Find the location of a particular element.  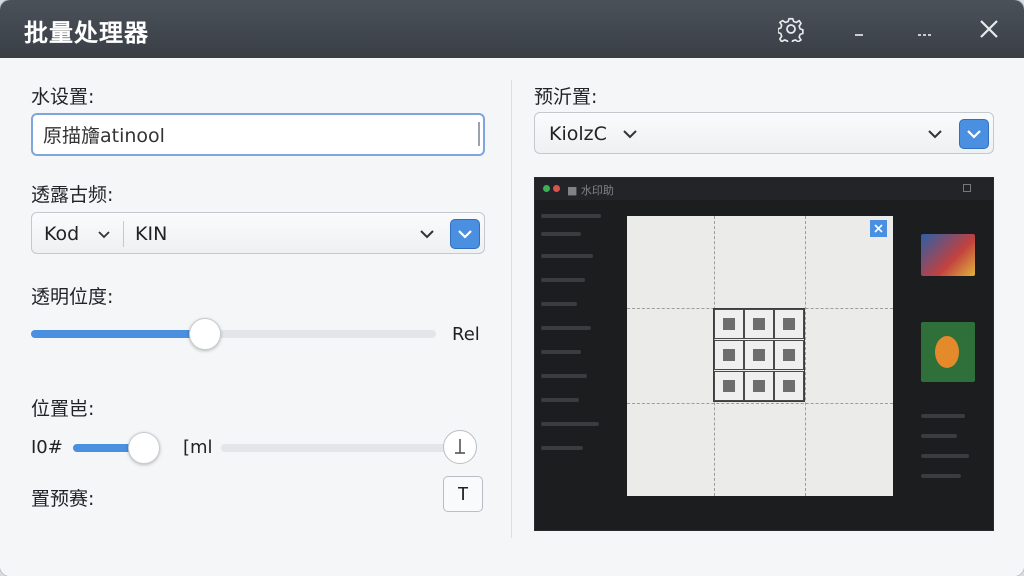

preview-app-topbar: ■ 水印助 is located at coordinates (764, 189).